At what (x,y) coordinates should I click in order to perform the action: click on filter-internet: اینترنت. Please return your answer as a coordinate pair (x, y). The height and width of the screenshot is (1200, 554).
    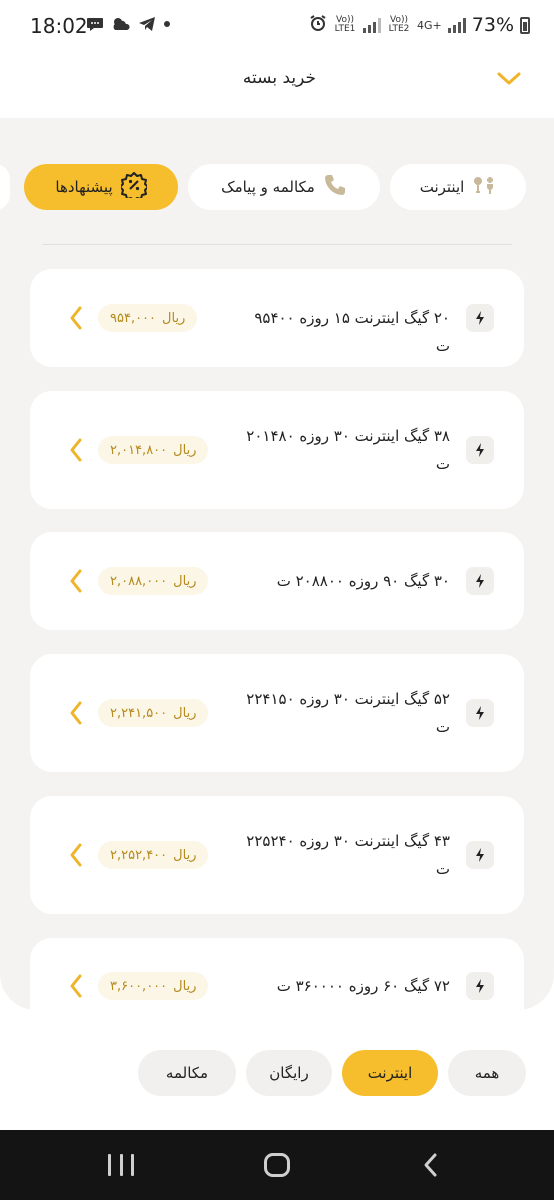
    Looking at the image, I should click on (390, 1073).